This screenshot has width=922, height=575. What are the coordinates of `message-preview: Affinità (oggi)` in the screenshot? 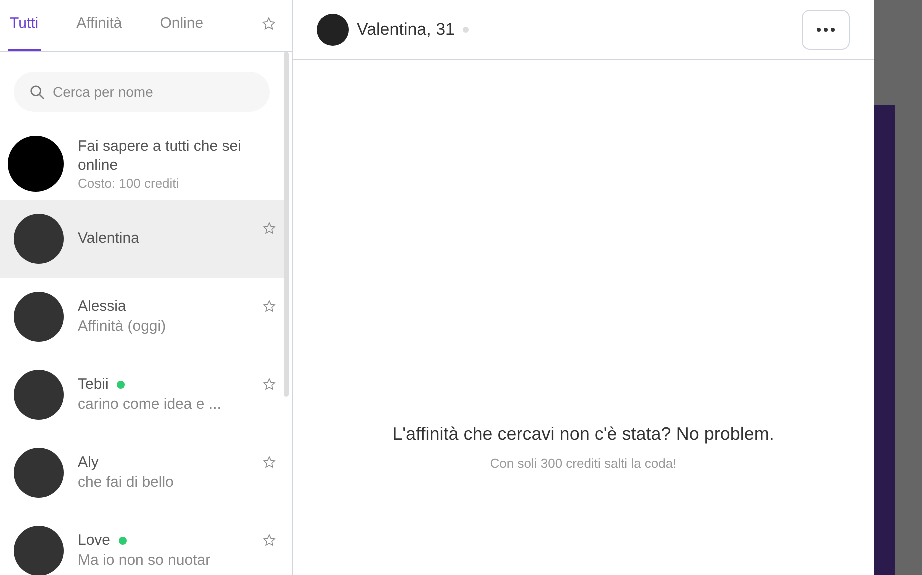 It's located at (122, 327).